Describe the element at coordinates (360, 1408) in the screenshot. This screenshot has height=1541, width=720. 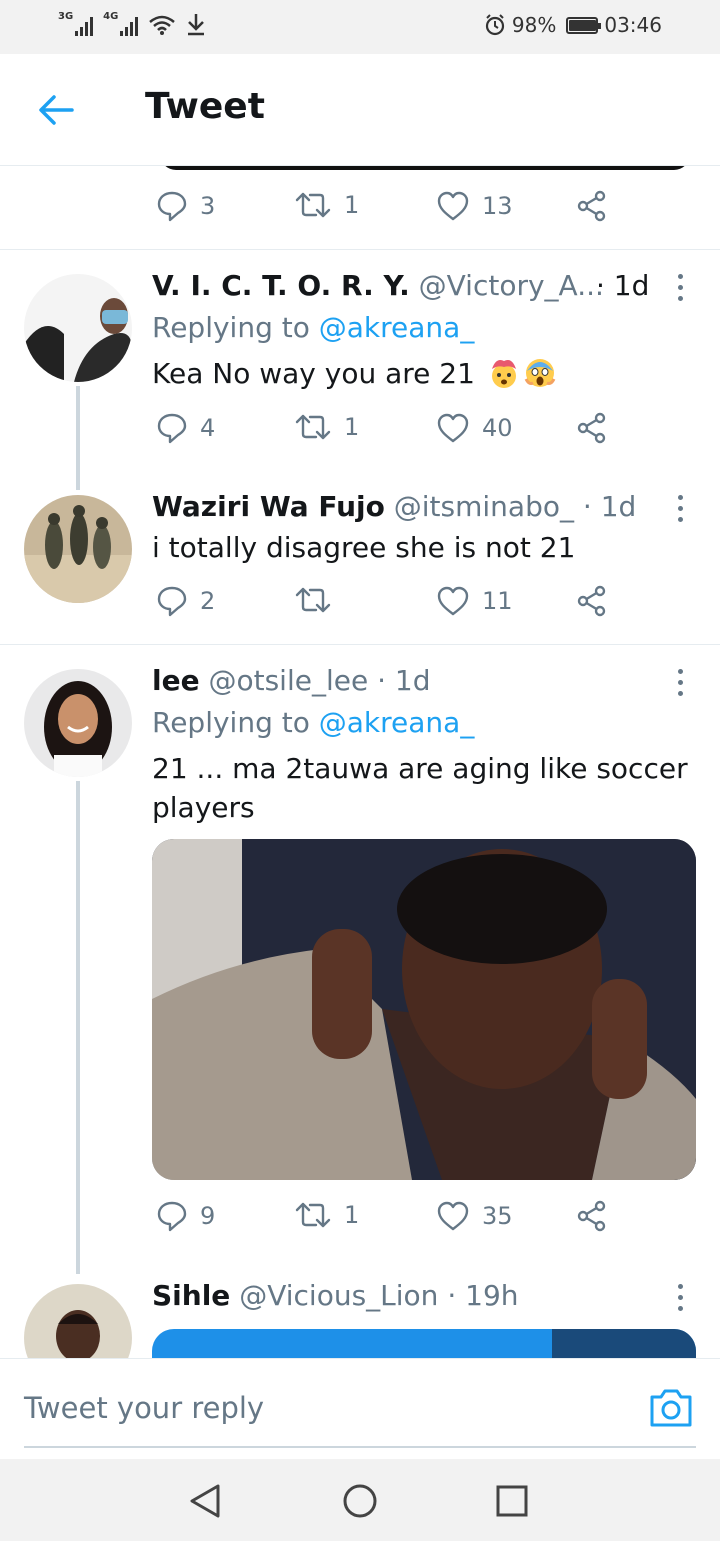
I see `reply-compose-bar: Tweet your reply` at that location.